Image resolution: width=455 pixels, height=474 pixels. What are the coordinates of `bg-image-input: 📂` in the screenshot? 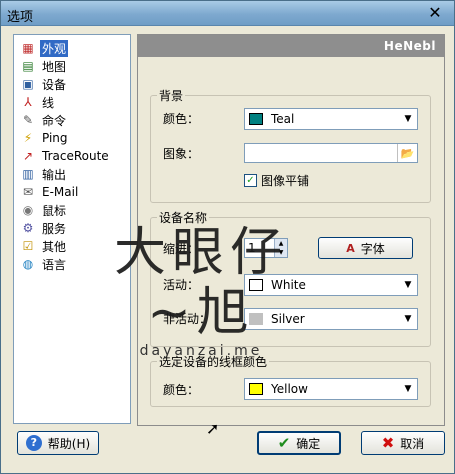 It's located at (331, 153).